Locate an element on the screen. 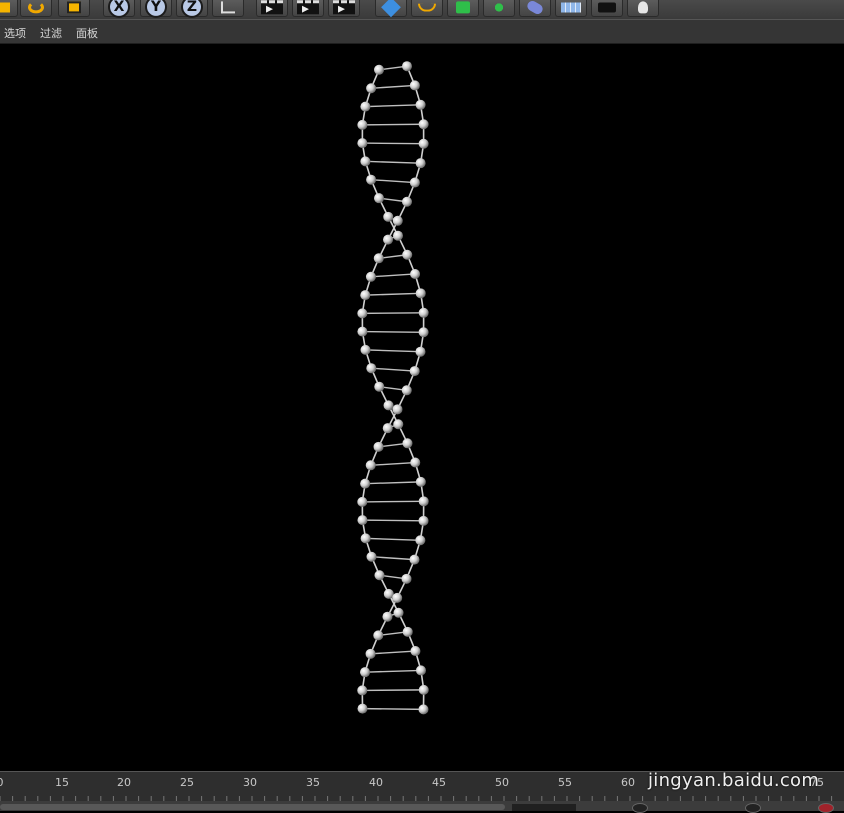  bend-deformer-icon is located at coordinates (535, 8).